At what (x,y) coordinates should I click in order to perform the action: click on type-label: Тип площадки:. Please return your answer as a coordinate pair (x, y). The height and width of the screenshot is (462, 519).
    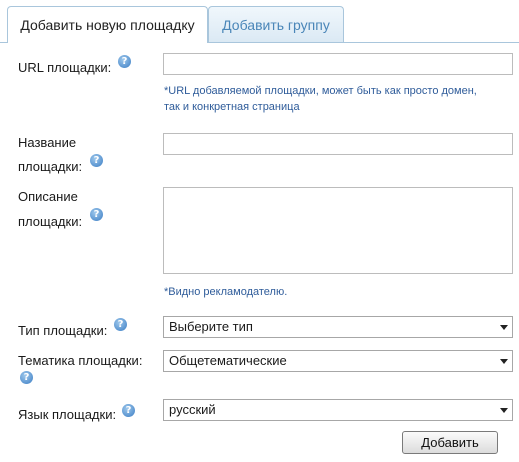
    Looking at the image, I should click on (63, 330).